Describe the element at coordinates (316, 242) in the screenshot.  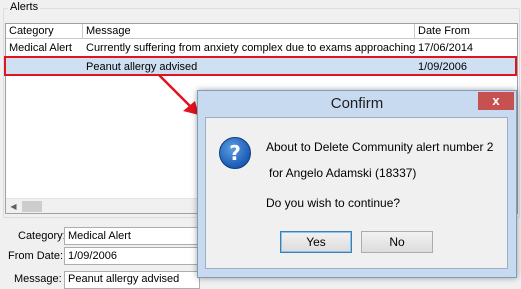
I see `yes-button: Yes` at that location.